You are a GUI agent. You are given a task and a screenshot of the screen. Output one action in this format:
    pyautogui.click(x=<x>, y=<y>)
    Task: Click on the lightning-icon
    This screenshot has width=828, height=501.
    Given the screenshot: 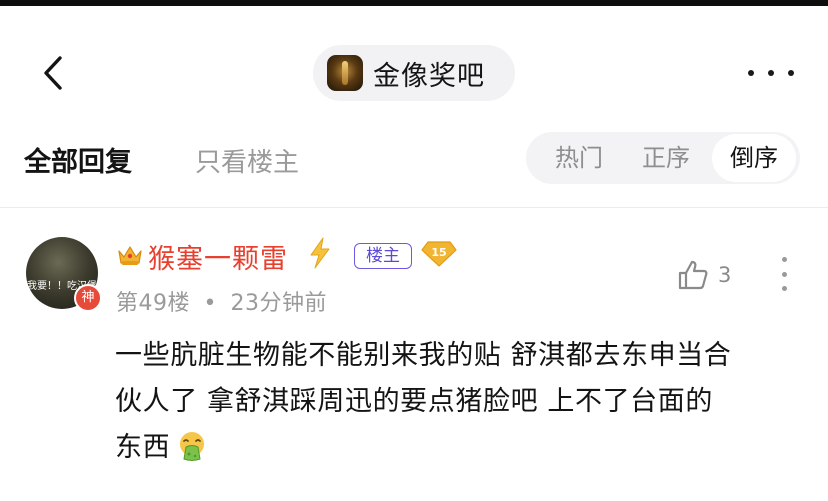 What is the action you would take?
    pyautogui.click(x=320, y=253)
    